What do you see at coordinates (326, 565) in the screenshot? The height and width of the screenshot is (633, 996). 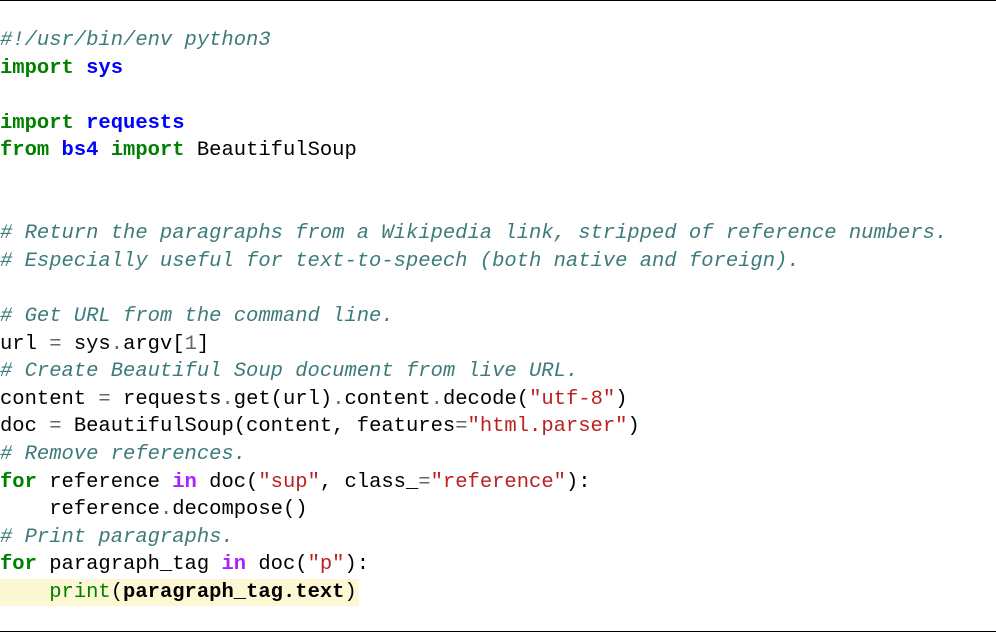 I see `code-token: "p"` at bounding box center [326, 565].